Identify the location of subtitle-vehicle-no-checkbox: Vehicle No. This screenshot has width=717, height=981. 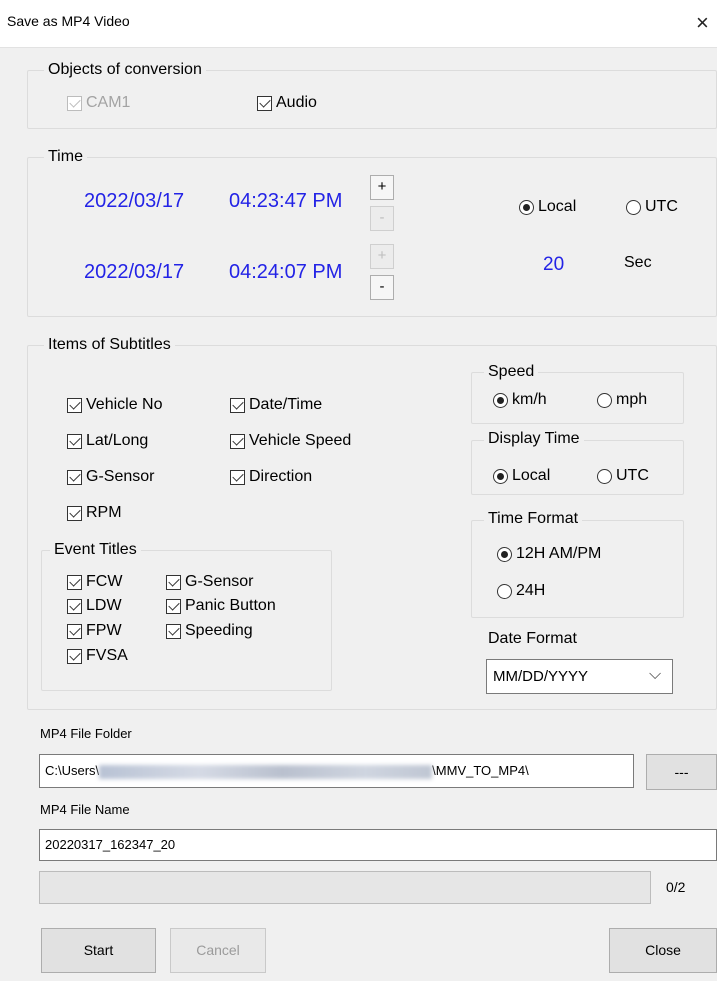
(115, 405).